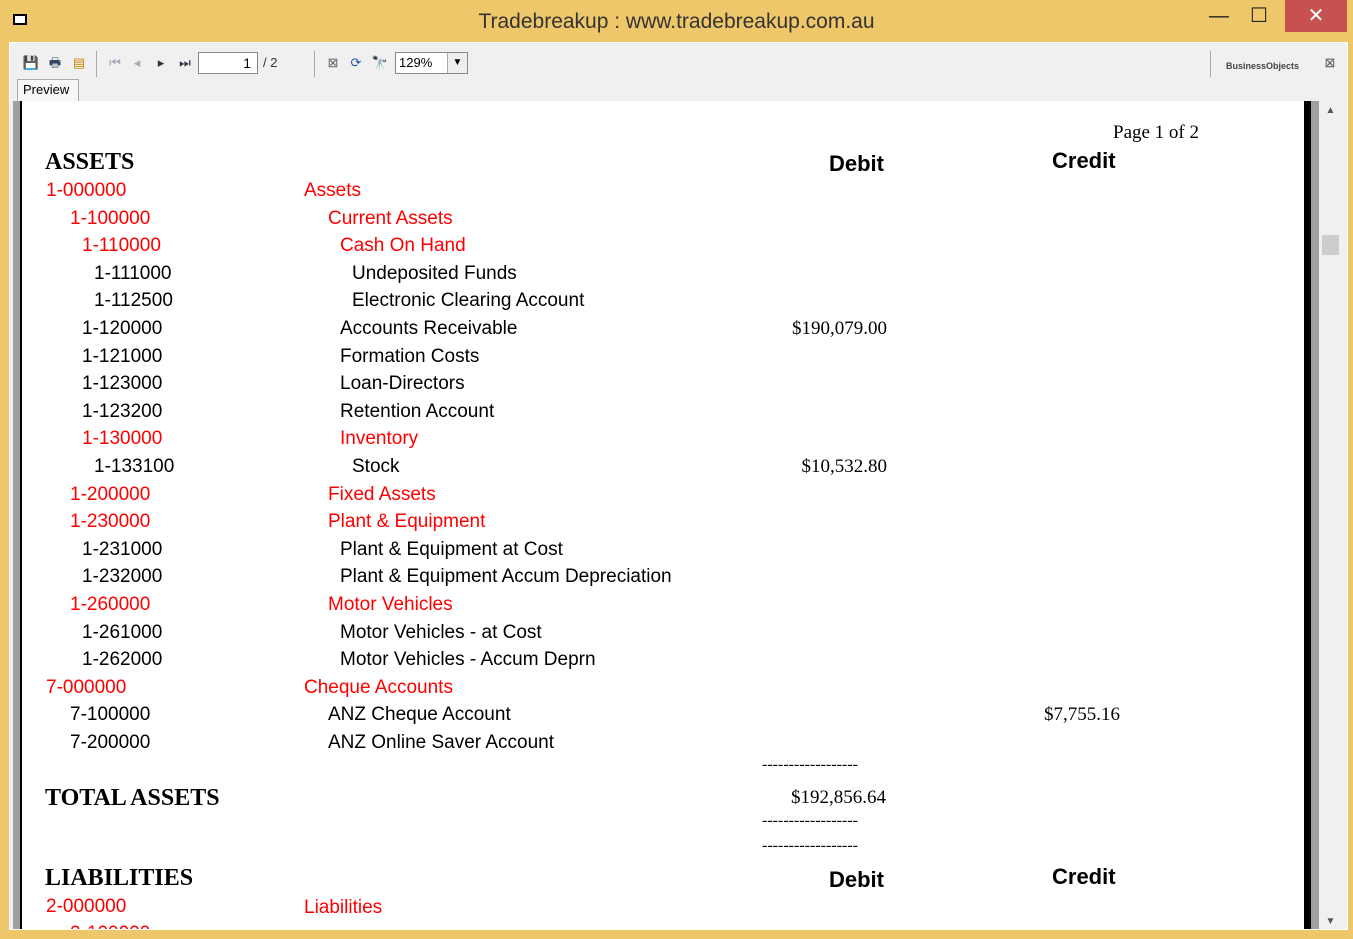 The height and width of the screenshot is (939, 1353). Describe the element at coordinates (228, 63) in the screenshot. I see `page-number-input: 1` at that location.